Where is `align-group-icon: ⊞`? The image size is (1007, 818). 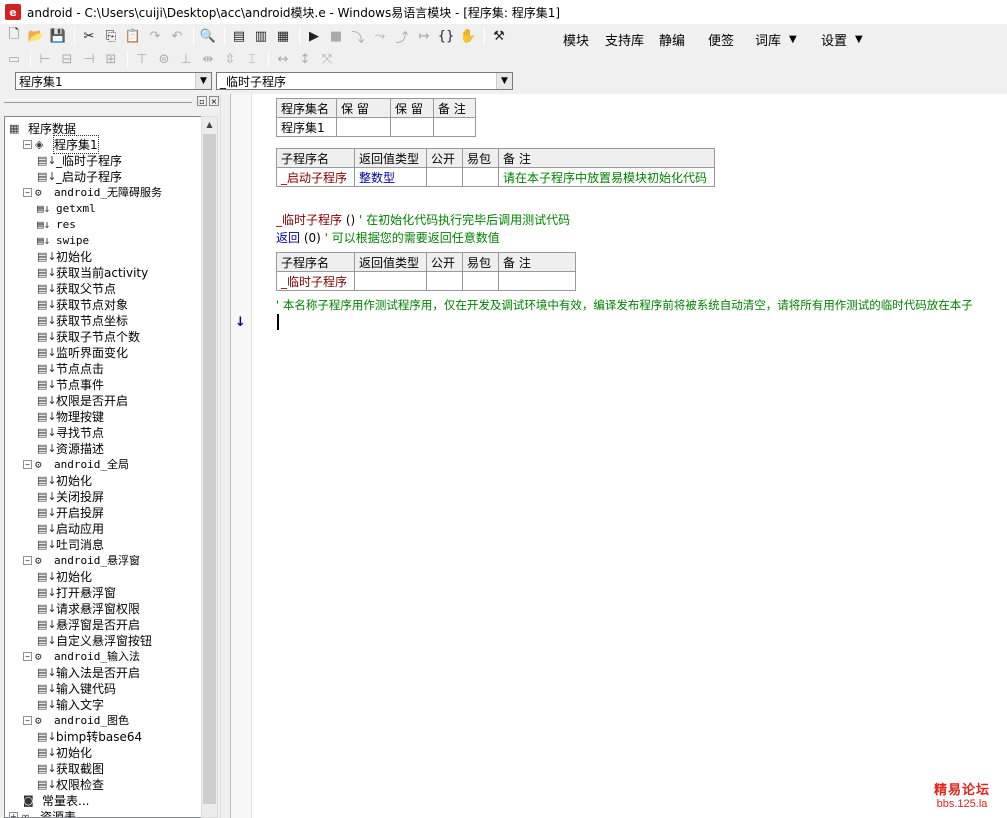
align-group-icon: ⊞ is located at coordinates (111, 59).